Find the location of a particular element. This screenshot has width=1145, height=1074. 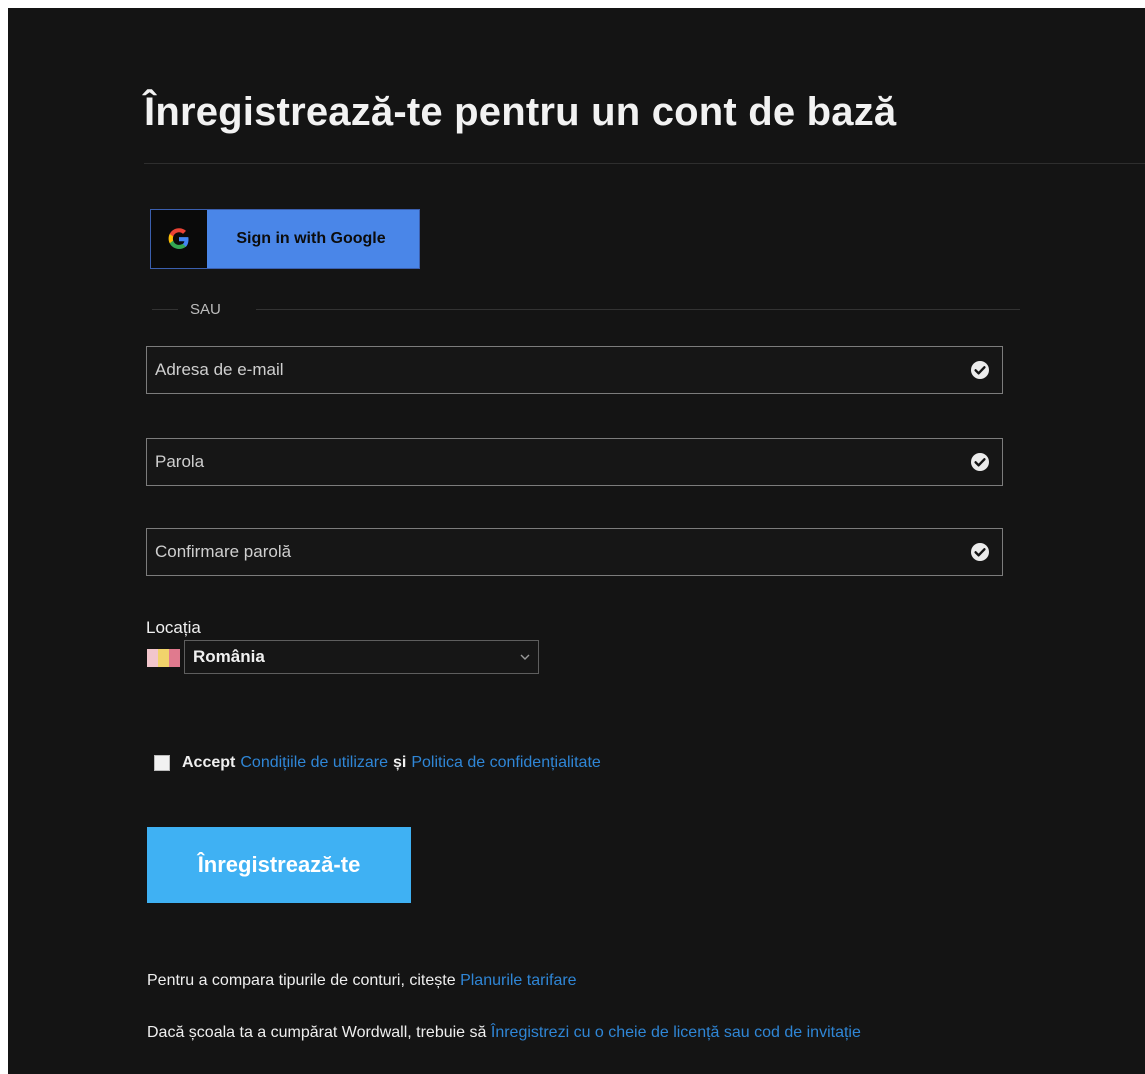

pricing-plans-link: Planurile tarifare is located at coordinates (518, 980).